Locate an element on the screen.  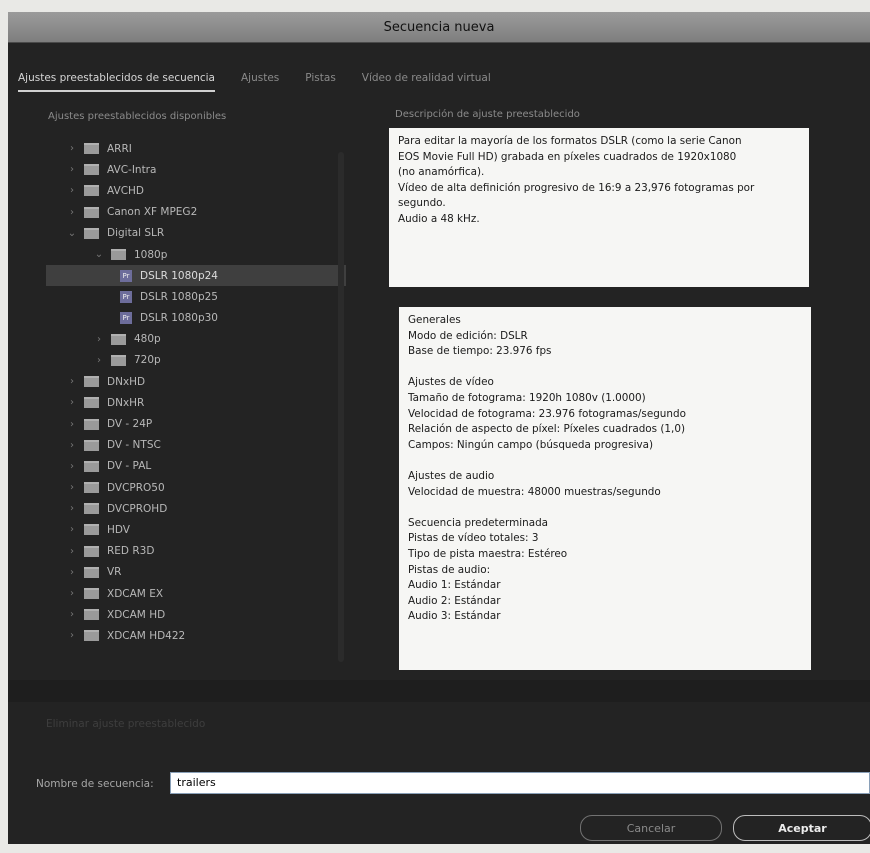
tab-sequence-presets: Ajustes preestablecidos de secuencia is located at coordinates (116, 82).